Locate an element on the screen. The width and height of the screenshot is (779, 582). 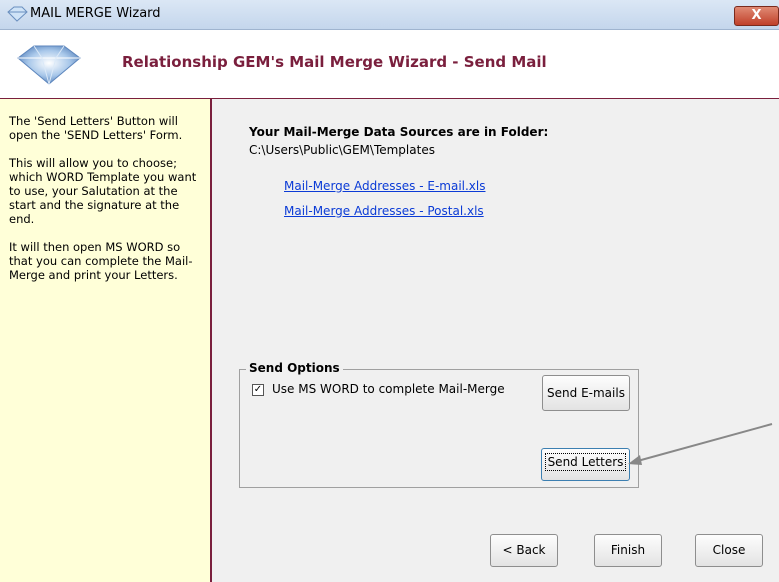
send-options-legend: Send Options is located at coordinates (294, 368).